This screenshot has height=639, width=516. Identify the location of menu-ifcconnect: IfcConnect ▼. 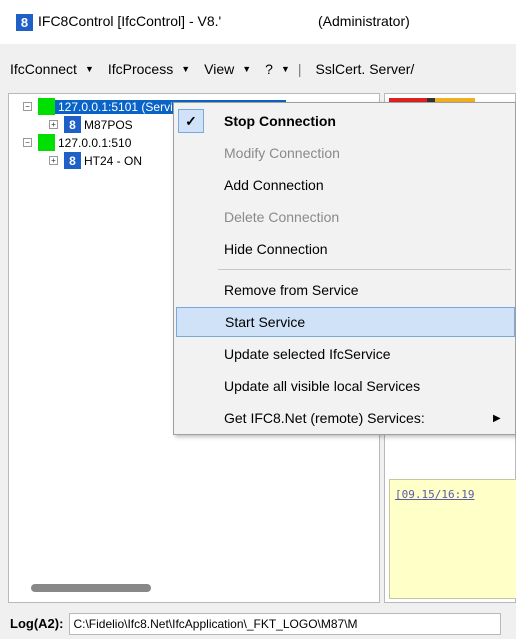
(52, 69).